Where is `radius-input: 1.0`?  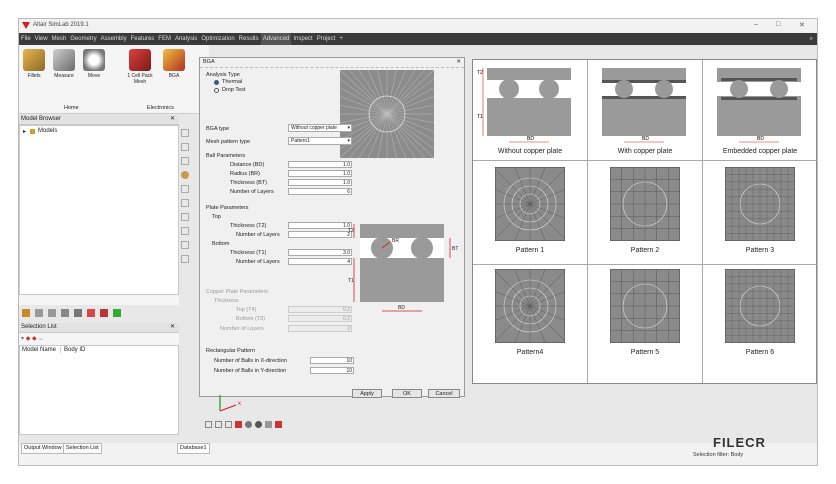
radius-input: 1.0 is located at coordinates (320, 173).